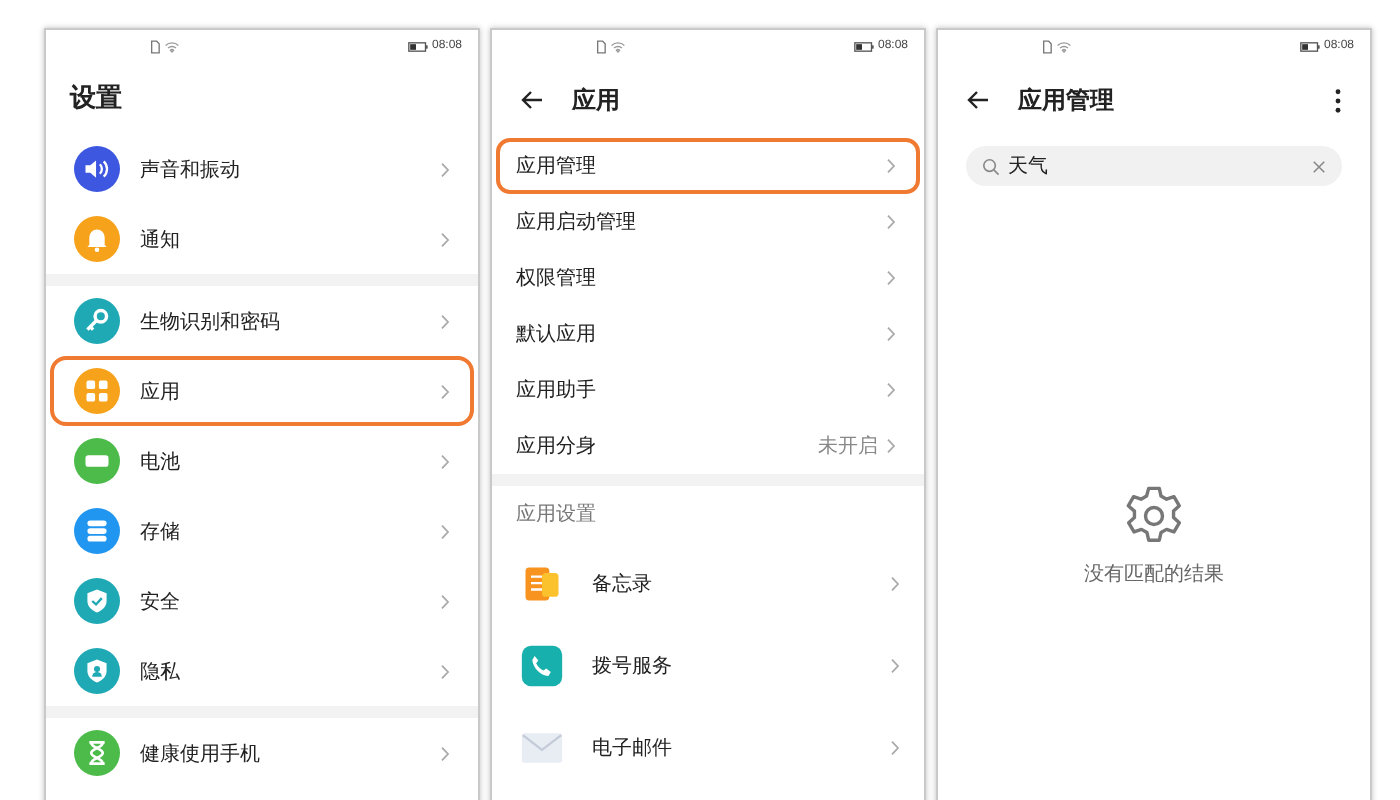 This screenshot has height=800, width=1400. What do you see at coordinates (201, 754) in the screenshot?
I see `settings-item-label: 健康使用手机` at bounding box center [201, 754].